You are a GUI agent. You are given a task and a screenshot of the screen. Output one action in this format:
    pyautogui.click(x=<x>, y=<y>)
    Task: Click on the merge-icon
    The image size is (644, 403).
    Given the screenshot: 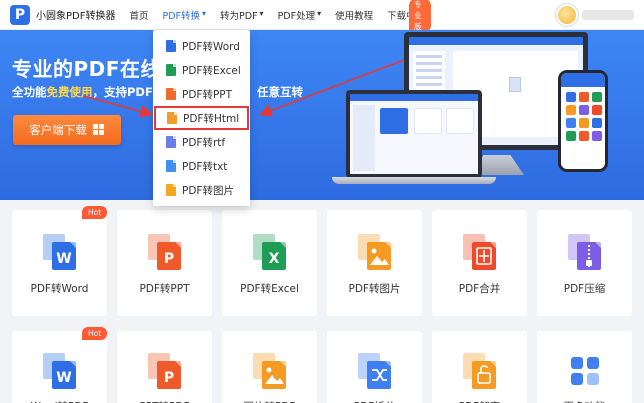 What is the action you would take?
    pyautogui.click(x=480, y=252)
    